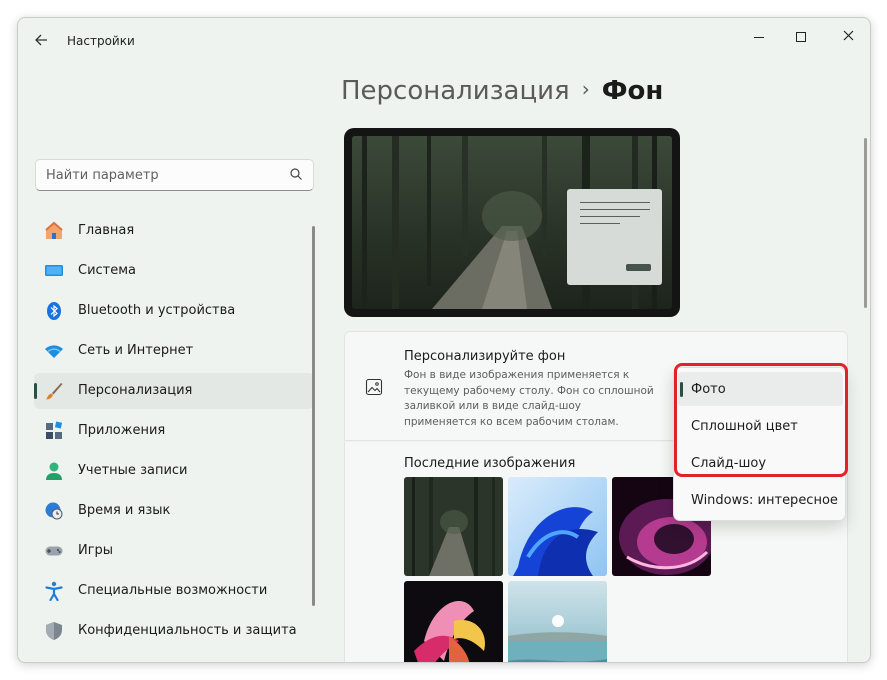  Describe the element at coordinates (54, 351) in the screenshot. I see `wifi-icon` at that location.